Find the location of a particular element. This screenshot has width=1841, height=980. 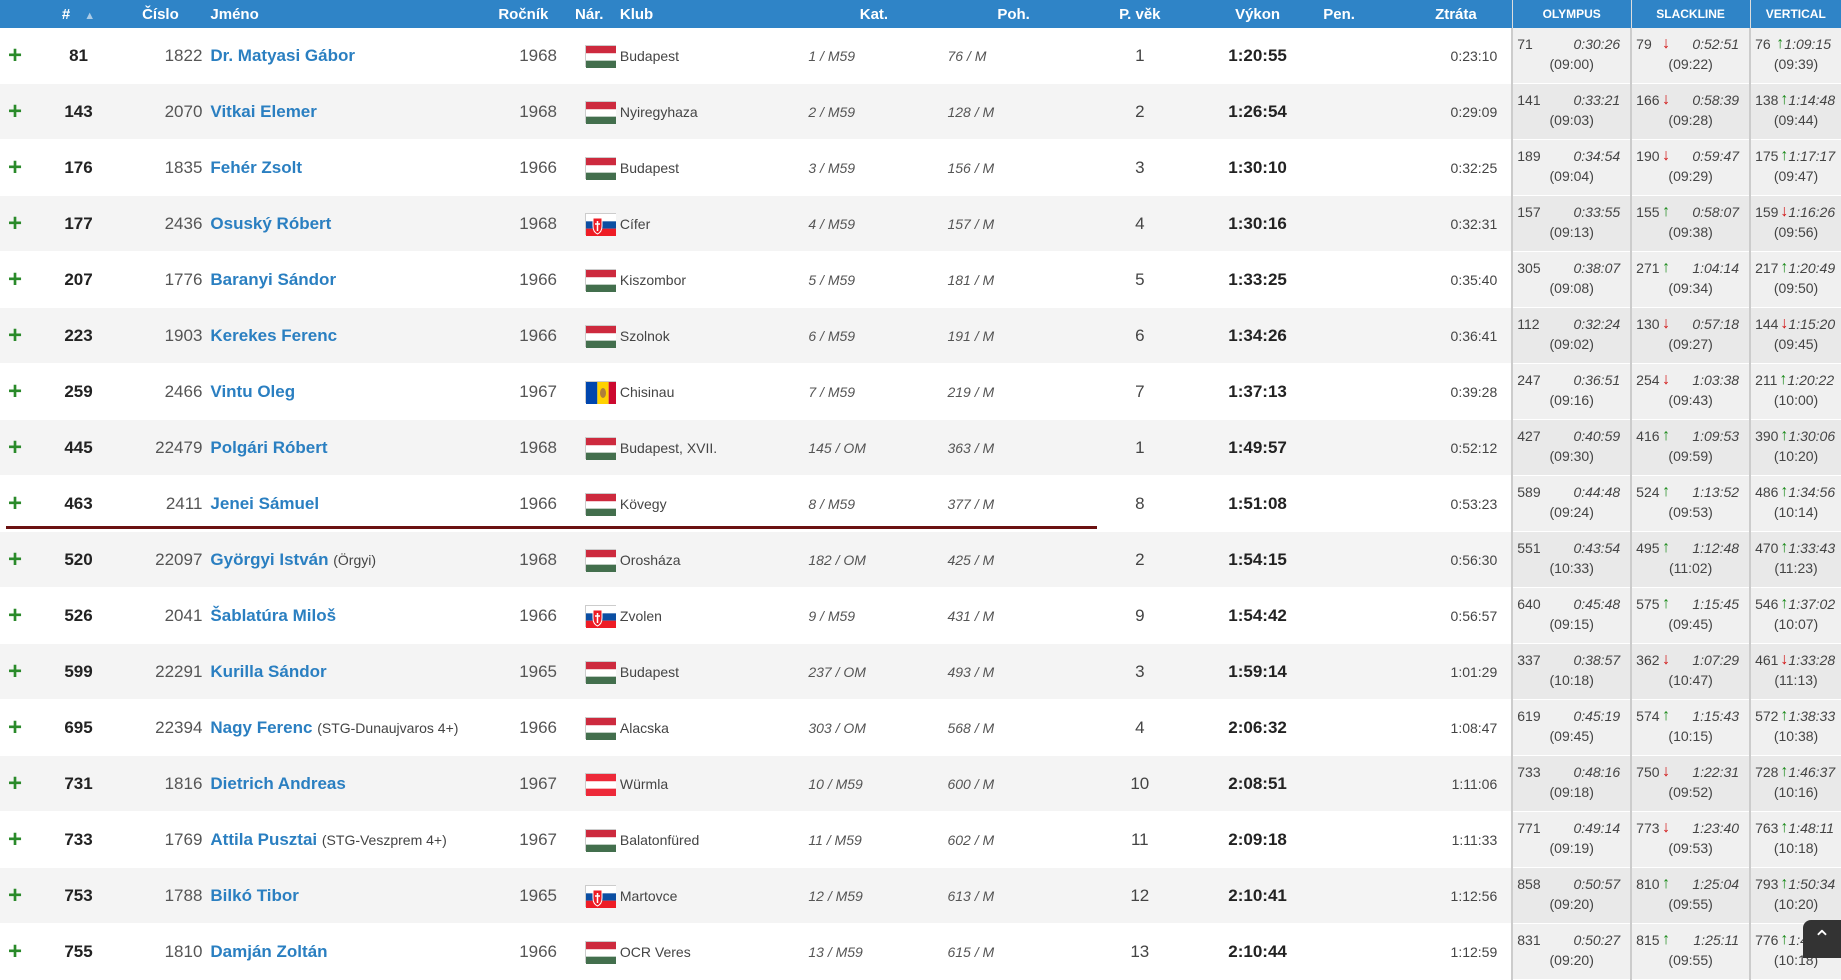

arrow-down-icon: ↓ is located at coordinates (1784, 212).